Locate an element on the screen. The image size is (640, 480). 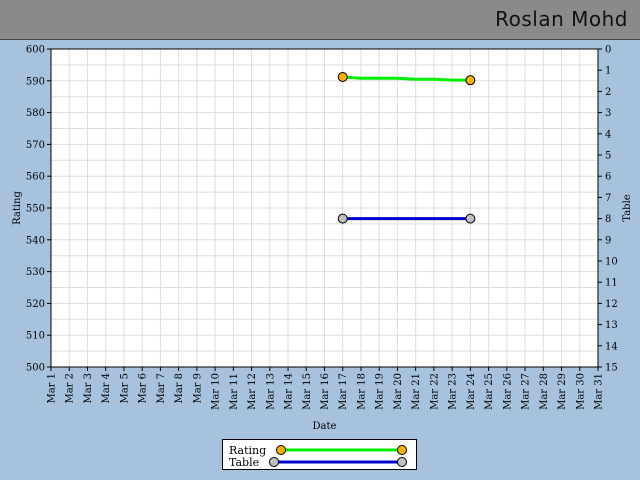
left-tick-label: 540 is located at coordinates (35, 240).